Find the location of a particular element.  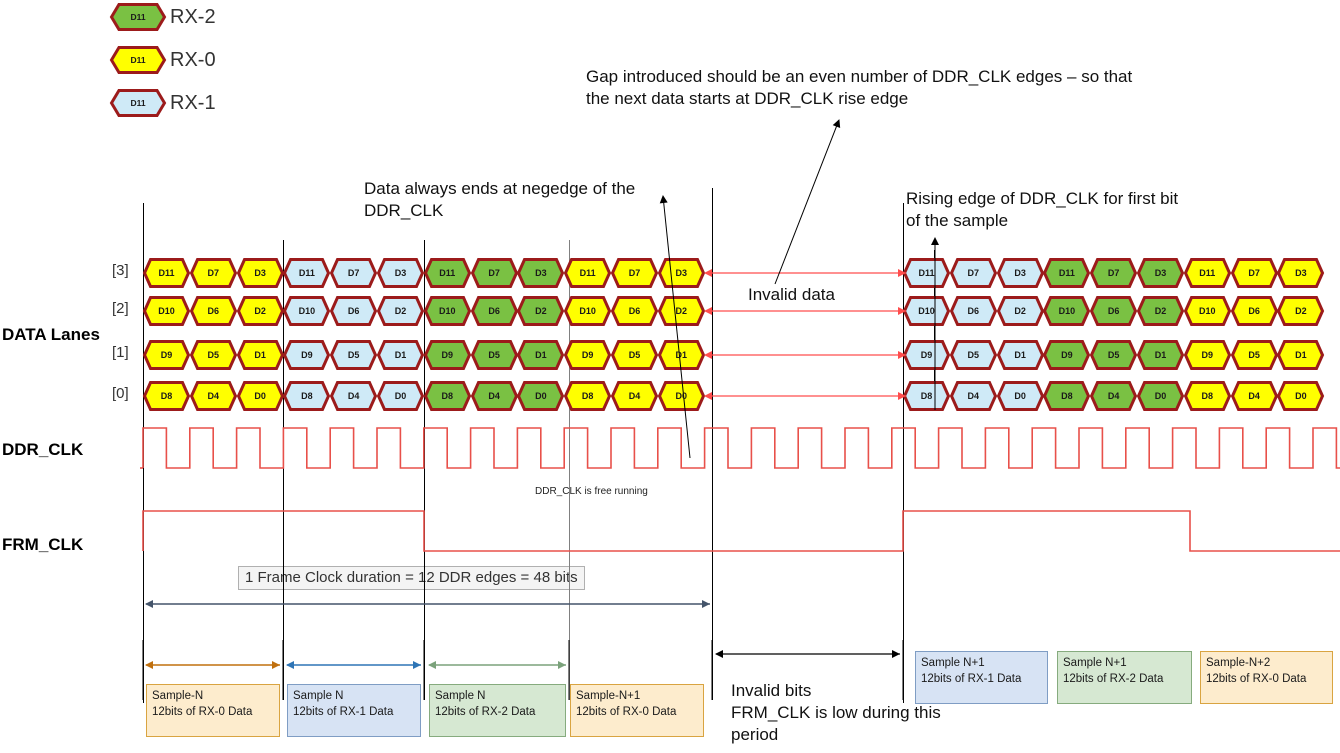

sample-box-right-0: Sample N+1 12bits of RX-1 Data is located at coordinates (981, 677).